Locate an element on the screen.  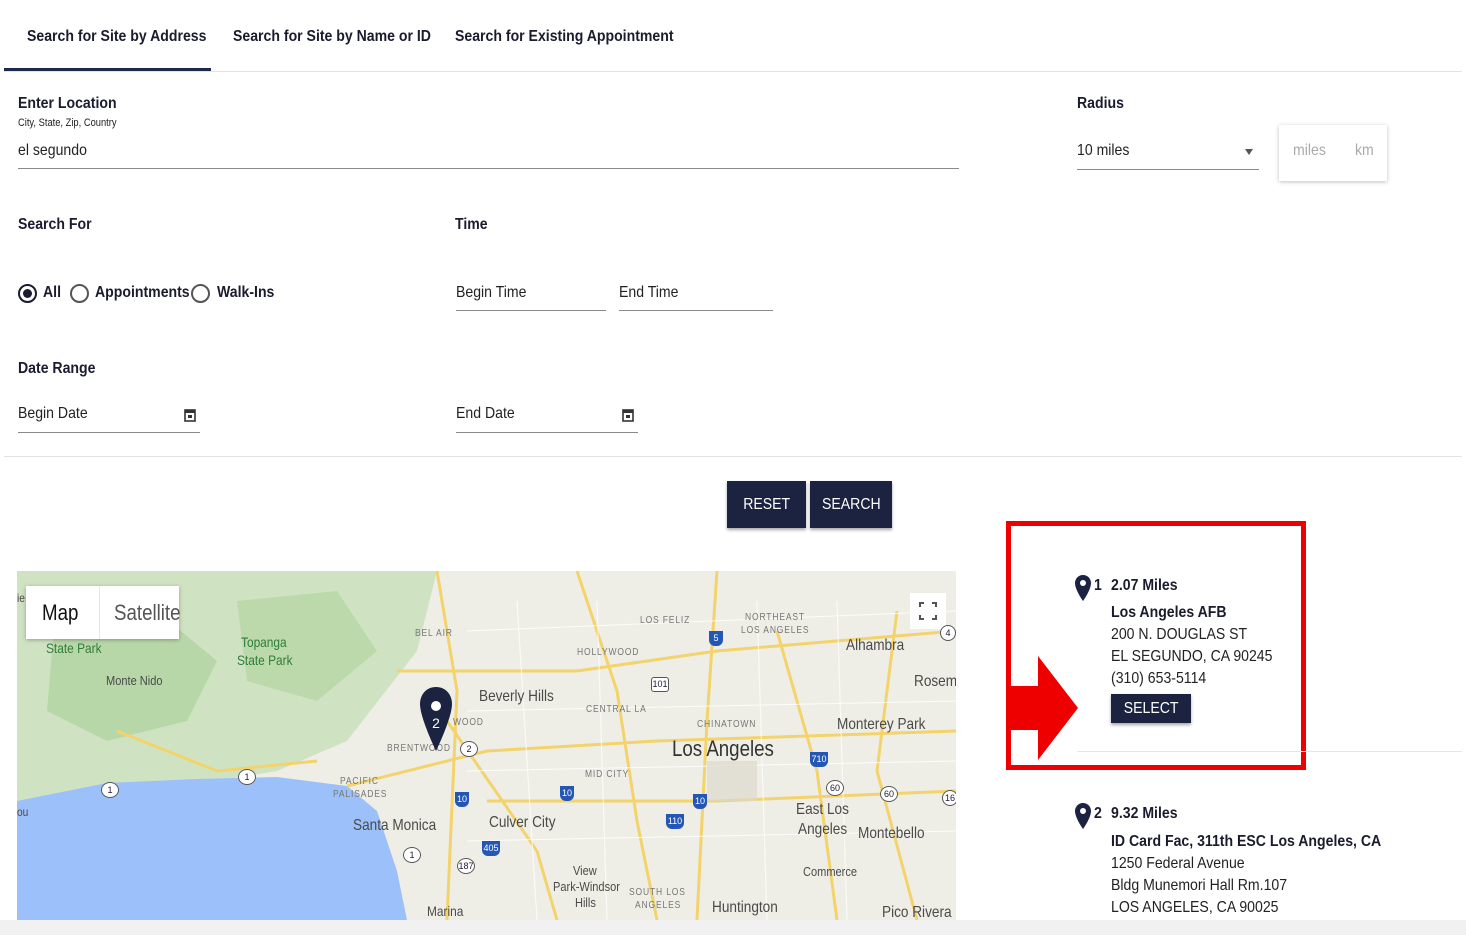
highway-shield: 187 is located at coordinates (466, 866).